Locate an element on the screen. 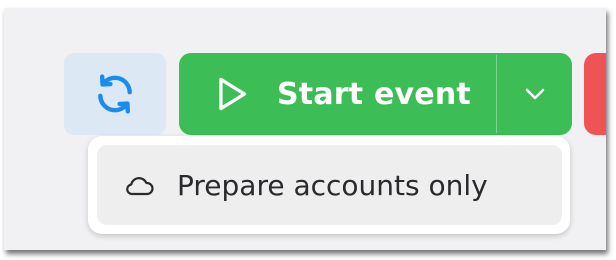 Image resolution: width=616 pixels, height=260 pixels. start-event-label: Start event is located at coordinates (374, 94).